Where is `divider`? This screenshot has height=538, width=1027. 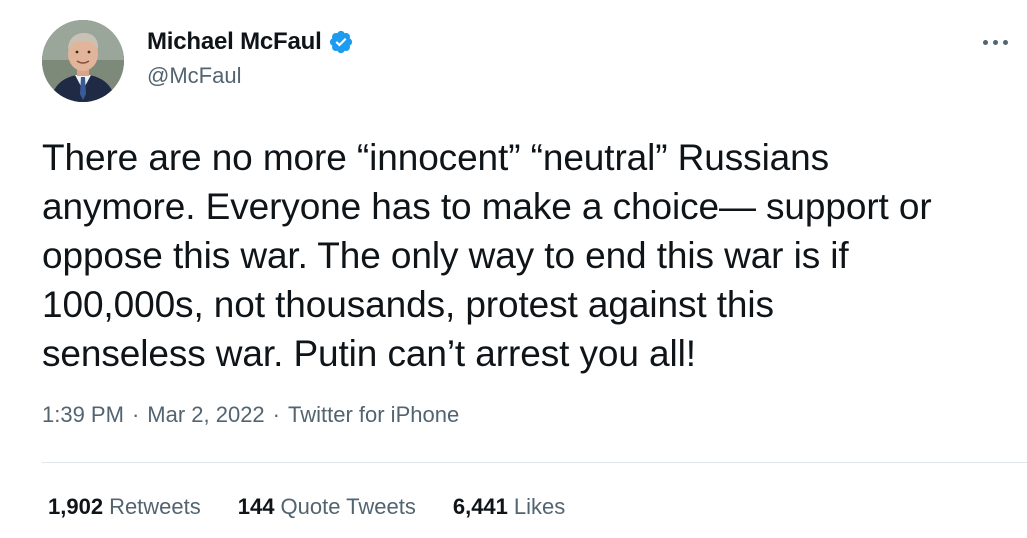 divider is located at coordinates (534, 462).